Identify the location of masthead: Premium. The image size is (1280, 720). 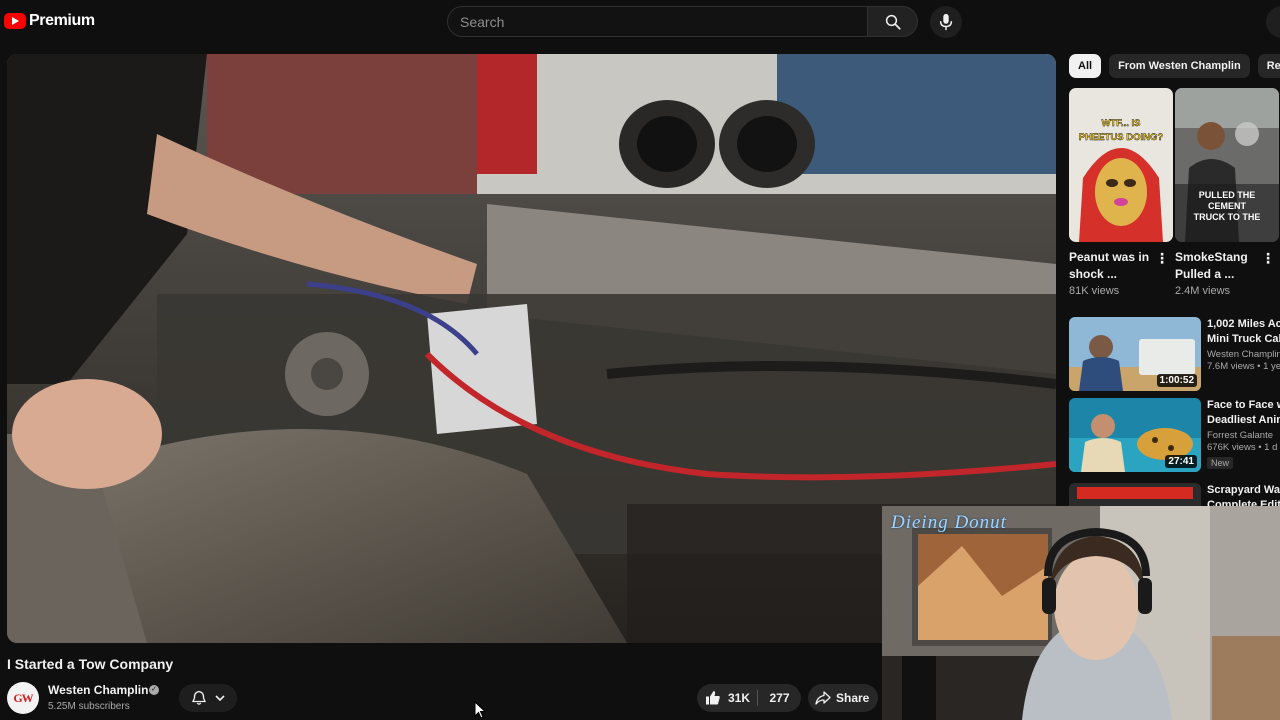
(640, 22).